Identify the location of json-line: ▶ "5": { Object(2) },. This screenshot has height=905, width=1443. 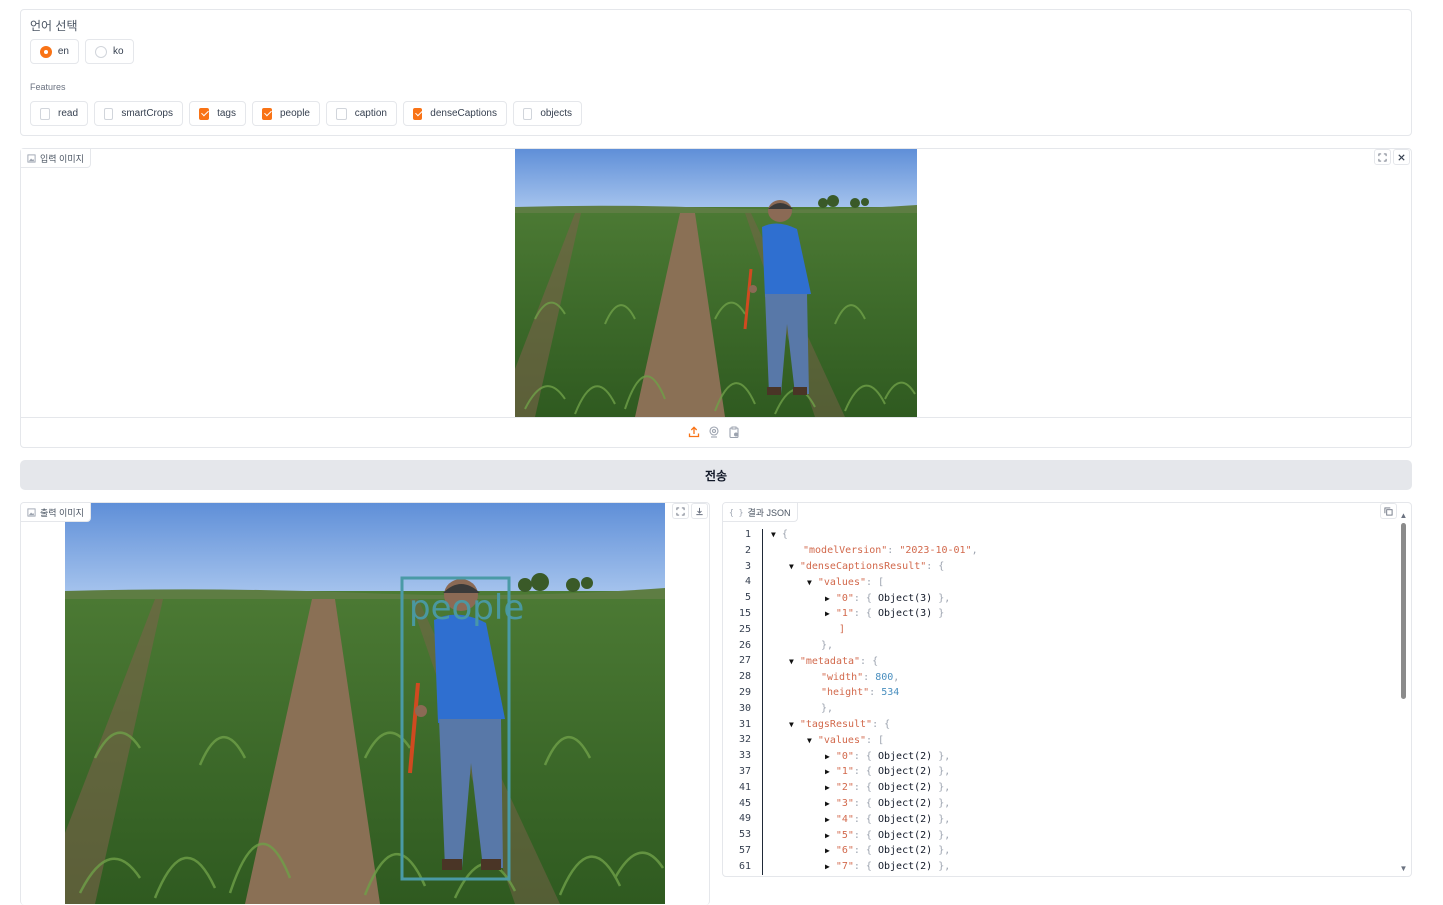
(887, 835).